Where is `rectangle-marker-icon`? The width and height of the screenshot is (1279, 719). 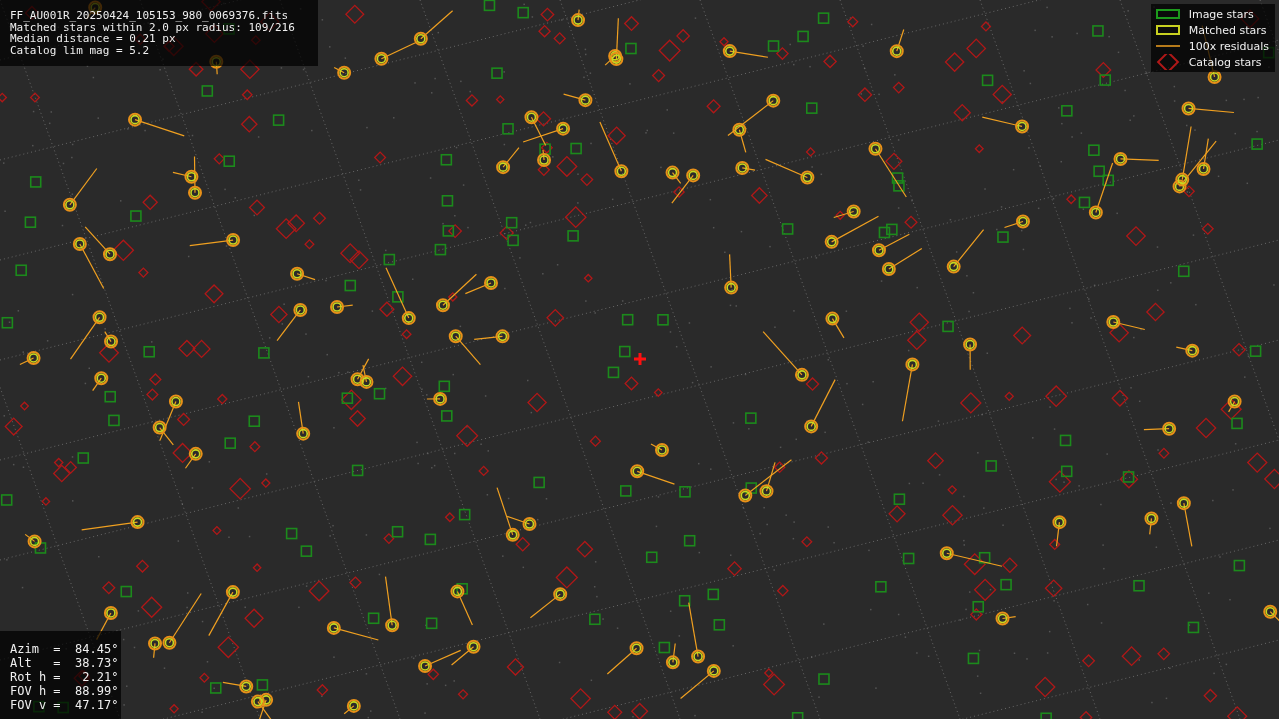
rectangle-marker-icon is located at coordinates (1167, 30).